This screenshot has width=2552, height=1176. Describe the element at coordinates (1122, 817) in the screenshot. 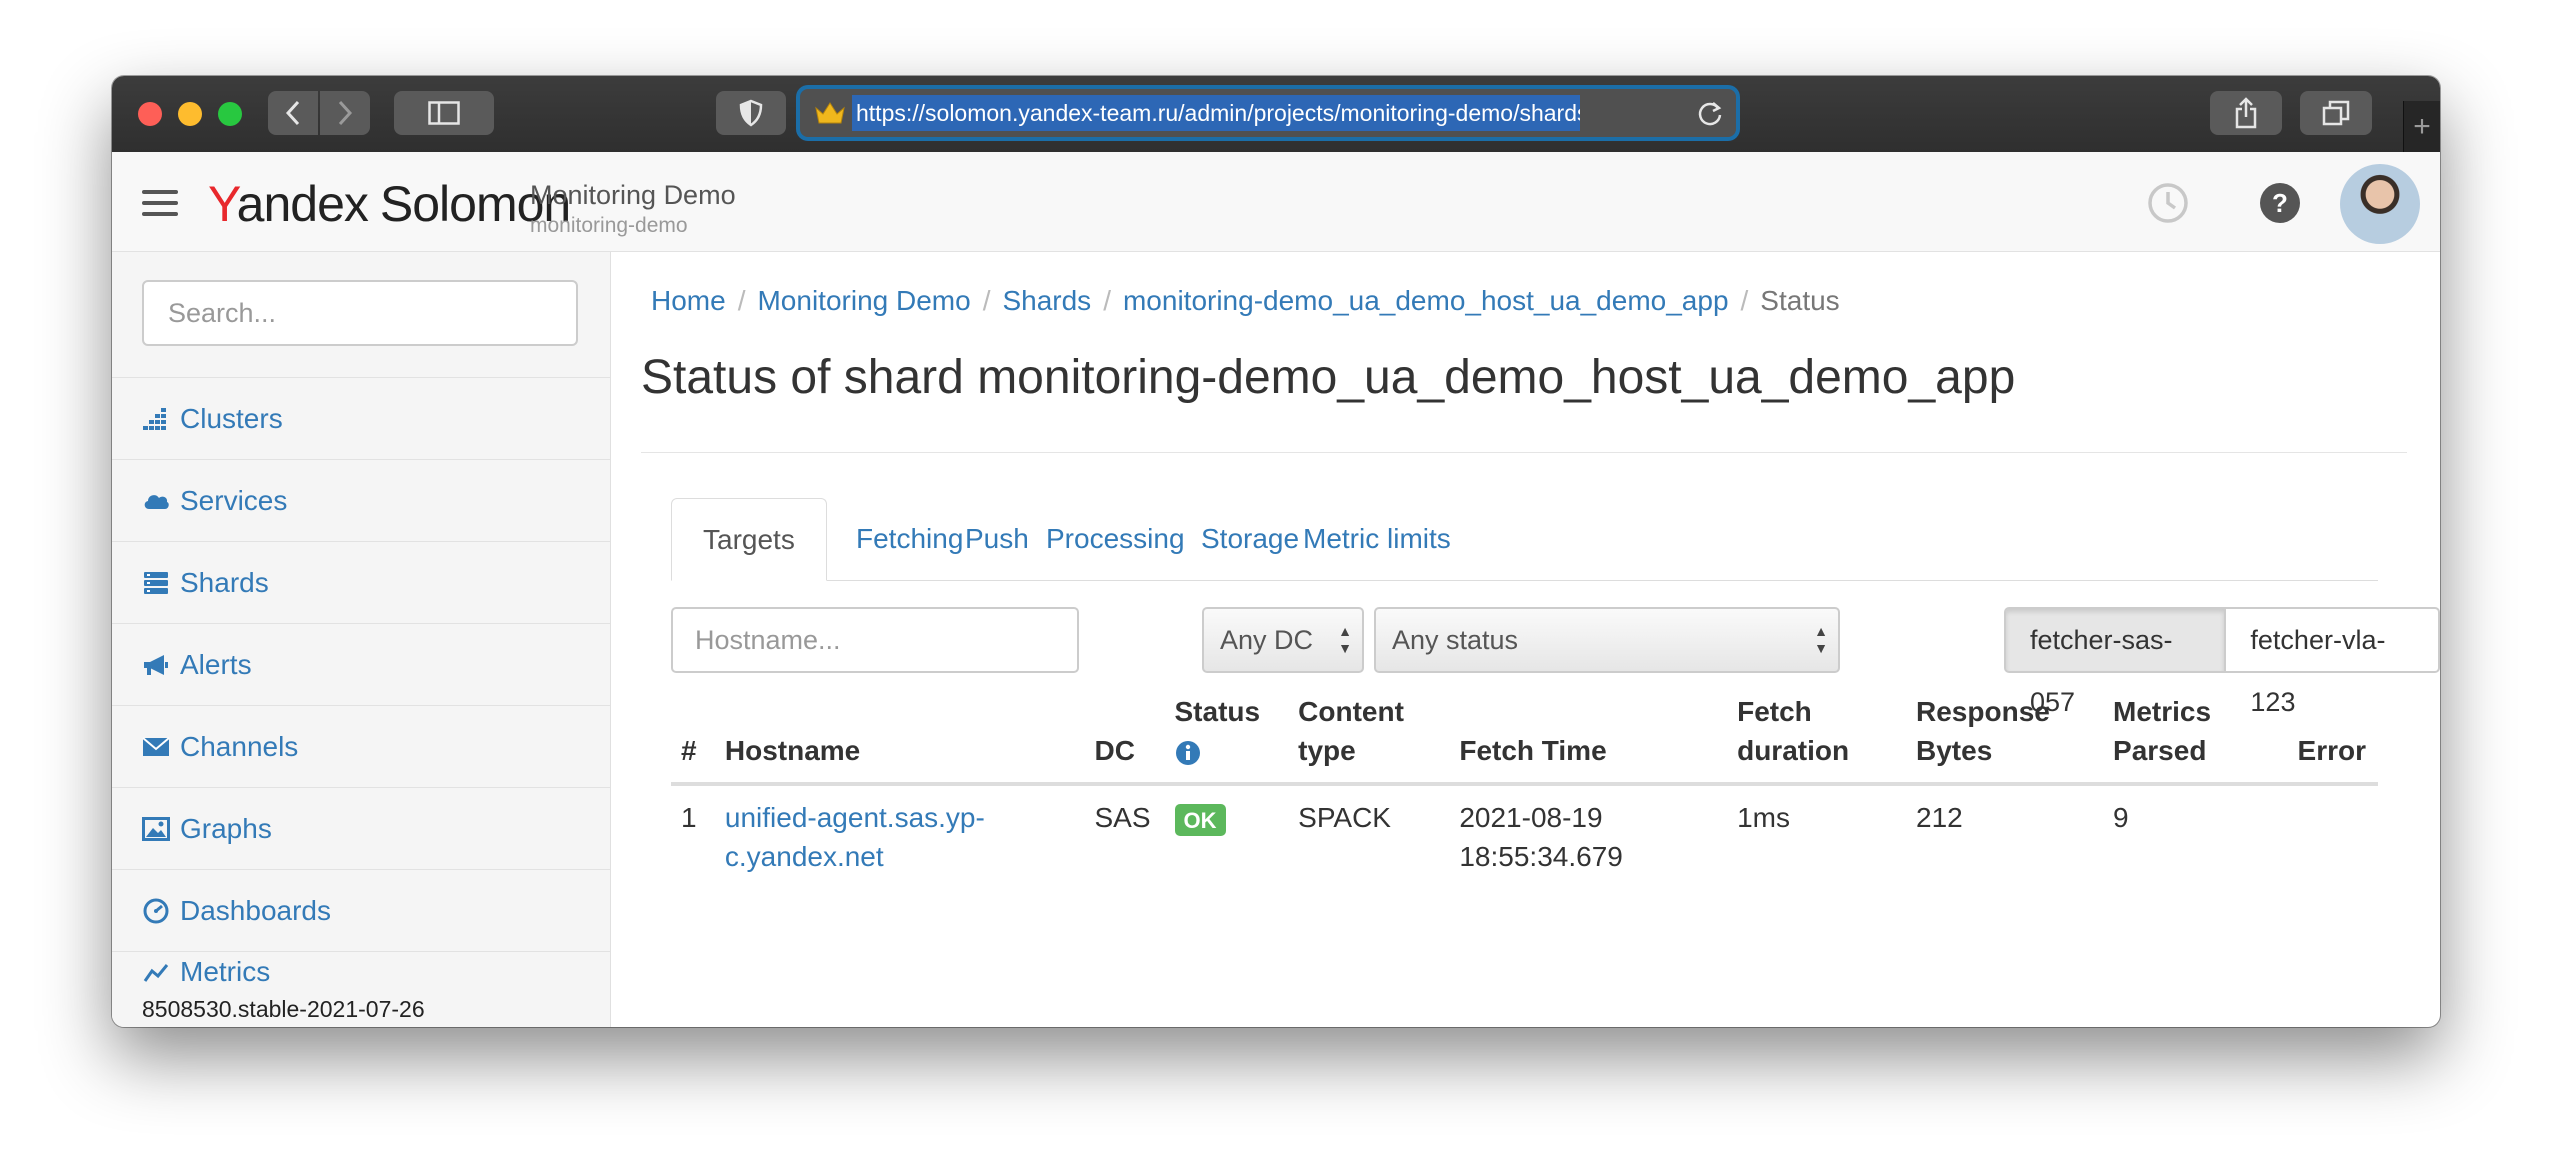

I see `cell-dc: SAS` at that location.